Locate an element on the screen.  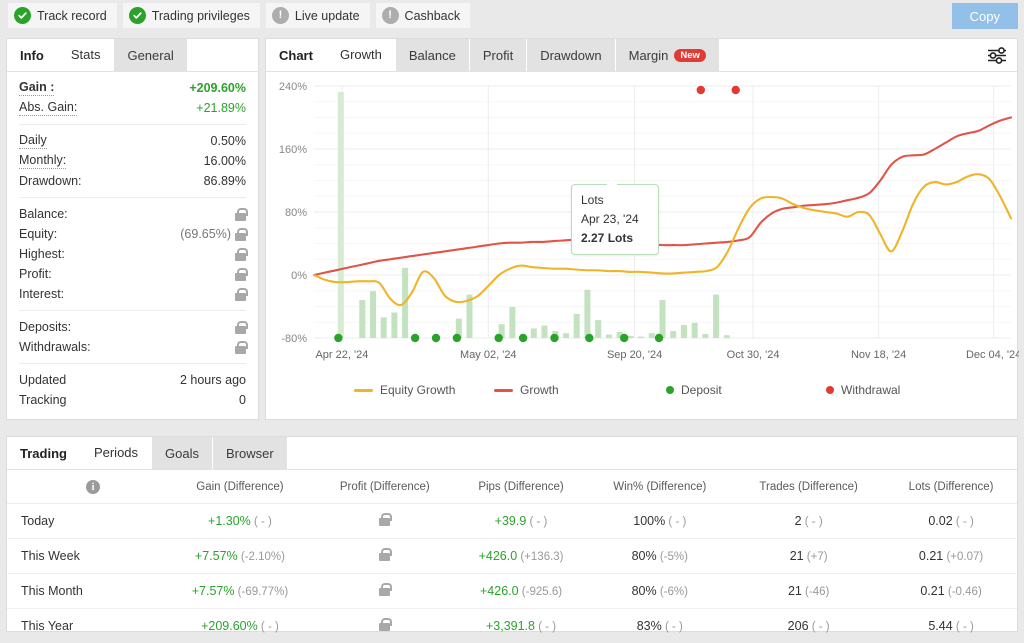
tab-trading: Trading is located at coordinates (43, 453).